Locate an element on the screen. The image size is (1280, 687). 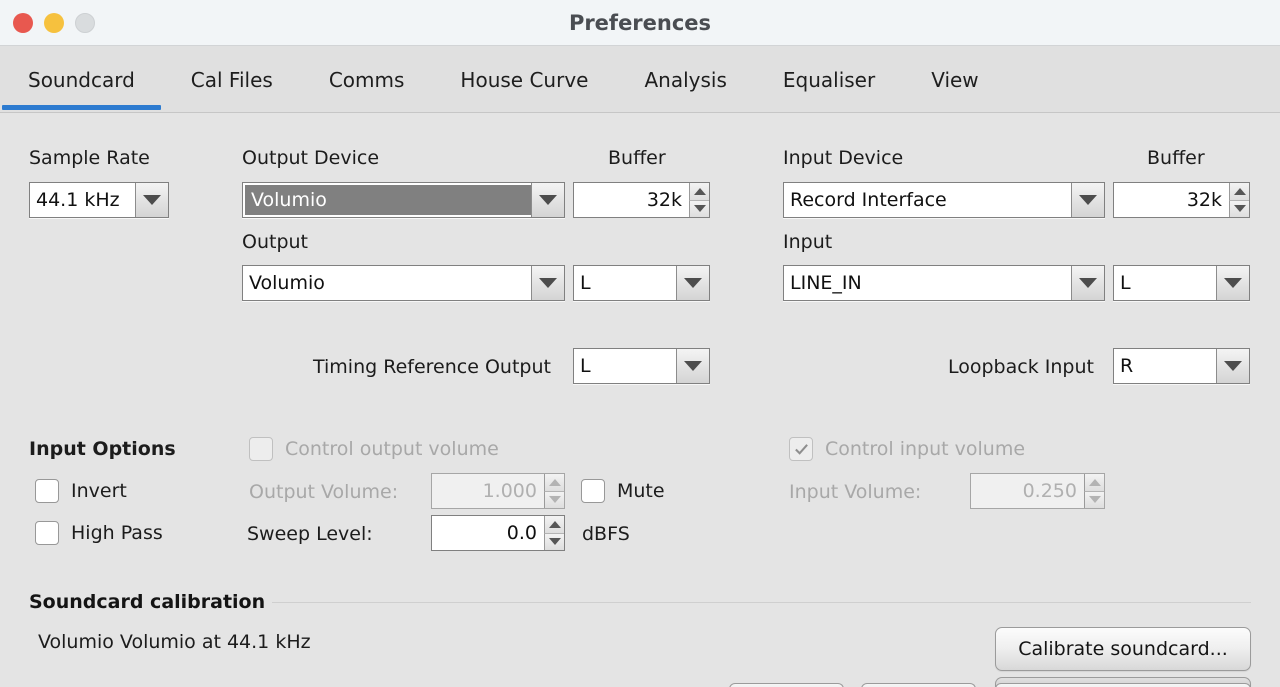
sweep-level-unit: dBFS is located at coordinates (606, 534).